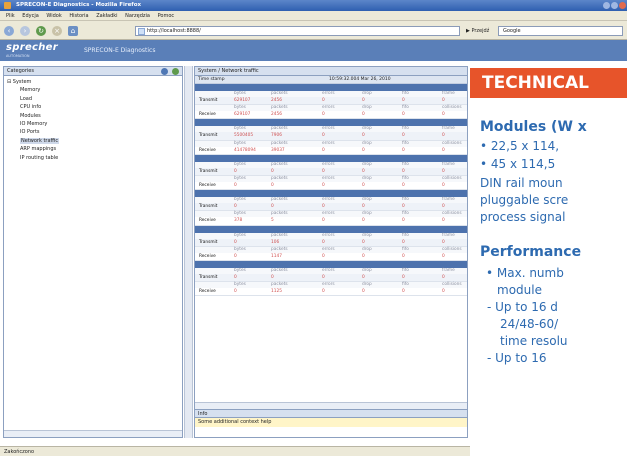 Image resolution: width=627 pixels, height=456 pixels. What do you see at coordinates (606, 5) in the screenshot?
I see `minimize-icon` at bounding box center [606, 5].